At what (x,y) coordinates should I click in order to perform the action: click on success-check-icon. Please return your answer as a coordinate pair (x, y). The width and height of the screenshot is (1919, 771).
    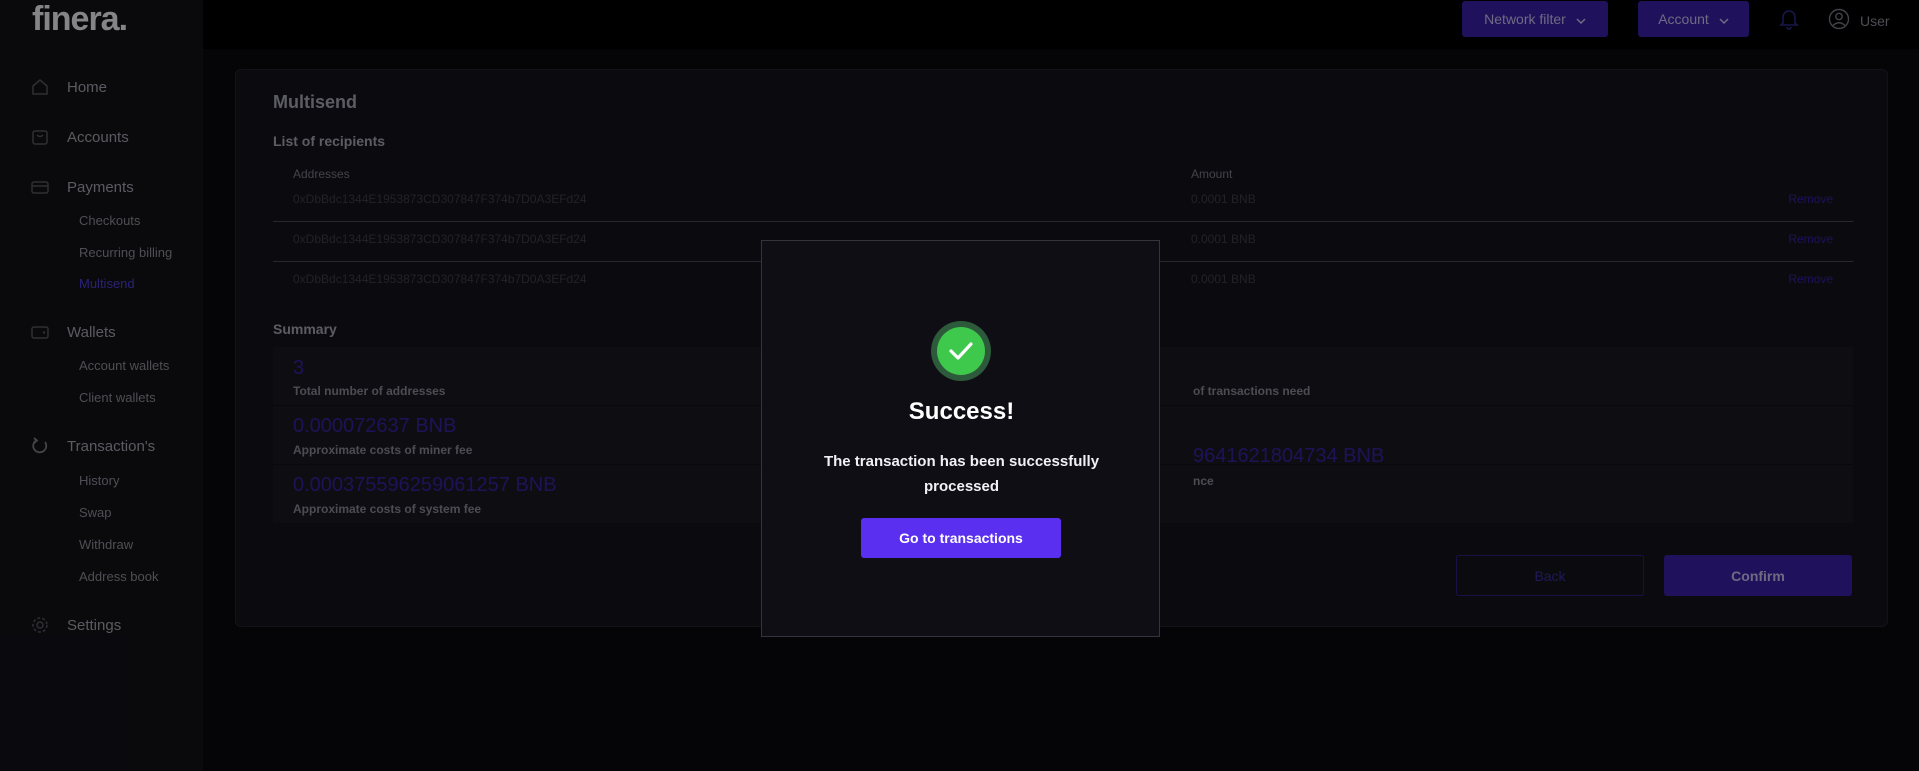
    Looking at the image, I should click on (961, 351).